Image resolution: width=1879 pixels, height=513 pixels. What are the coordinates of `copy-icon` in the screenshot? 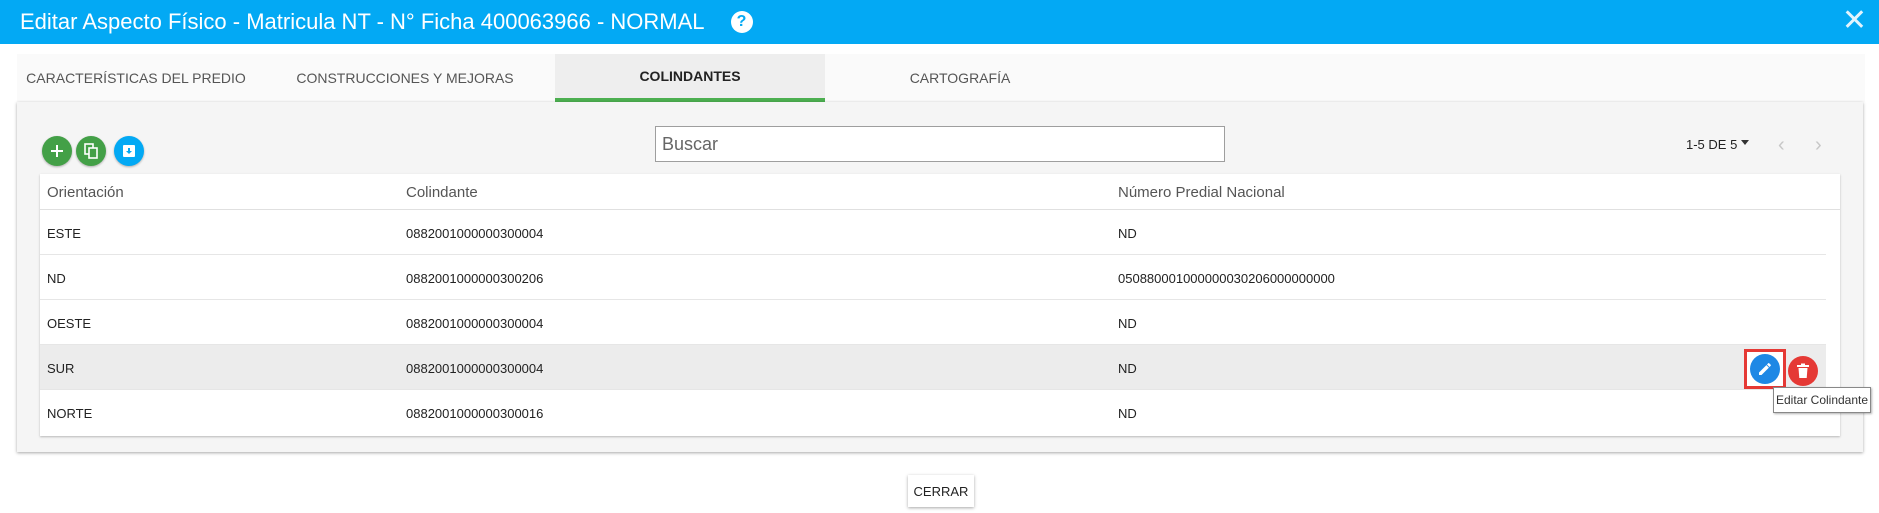 It's located at (91, 151).